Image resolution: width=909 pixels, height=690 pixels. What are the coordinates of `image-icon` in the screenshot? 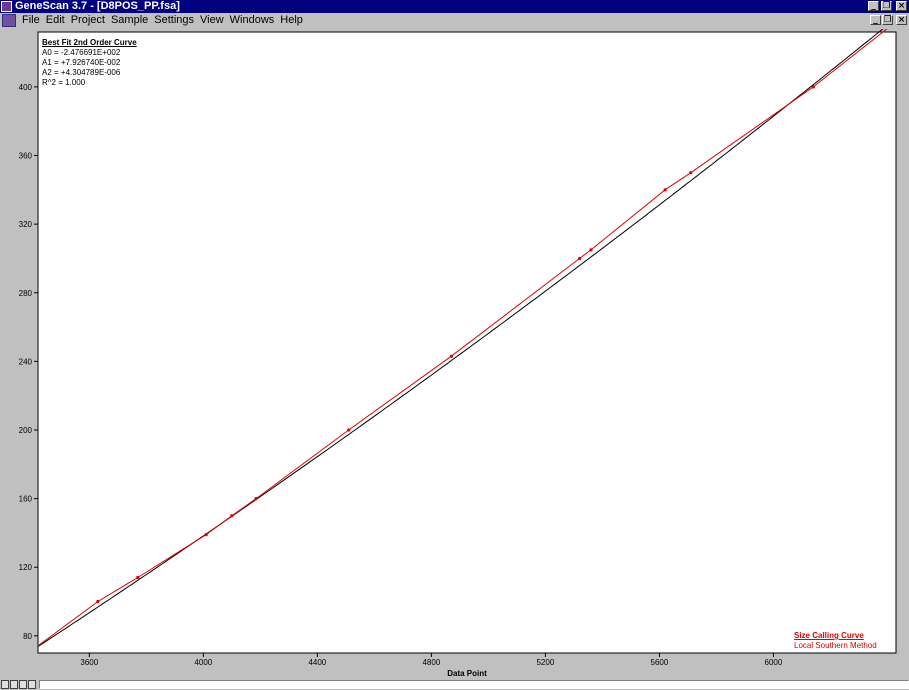 It's located at (32, 684).